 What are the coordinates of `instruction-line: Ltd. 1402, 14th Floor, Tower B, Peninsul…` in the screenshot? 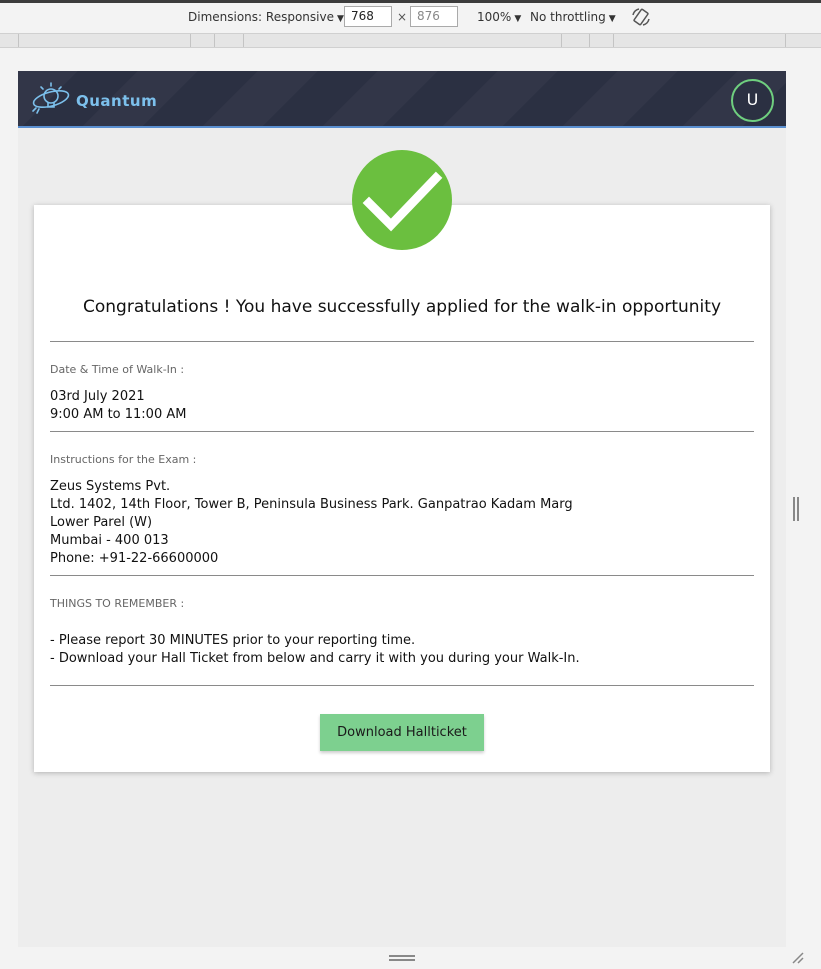 It's located at (311, 504).